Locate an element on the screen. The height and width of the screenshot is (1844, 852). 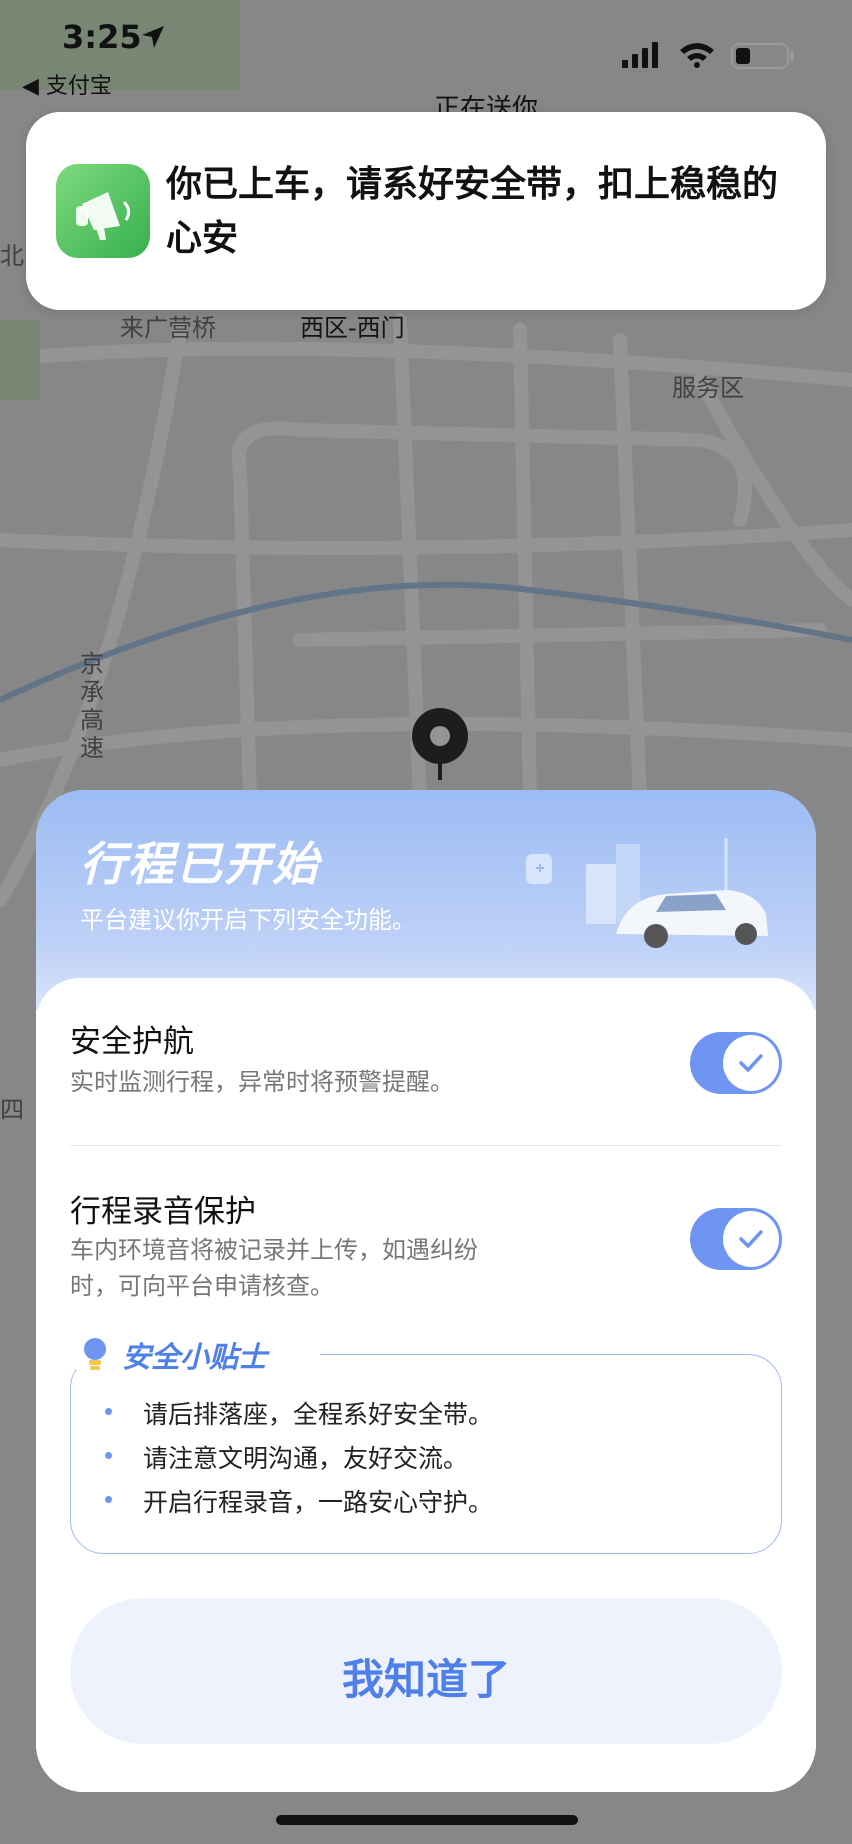
wifi-icon is located at coordinates (697, 55).